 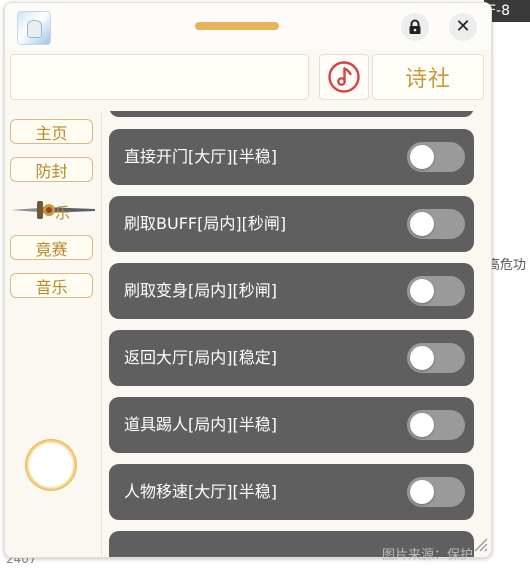 What do you see at coordinates (200, 491) in the screenshot?
I see `feature-label: 人物移速[大厅][半稳]` at bounding box center [200, 491].